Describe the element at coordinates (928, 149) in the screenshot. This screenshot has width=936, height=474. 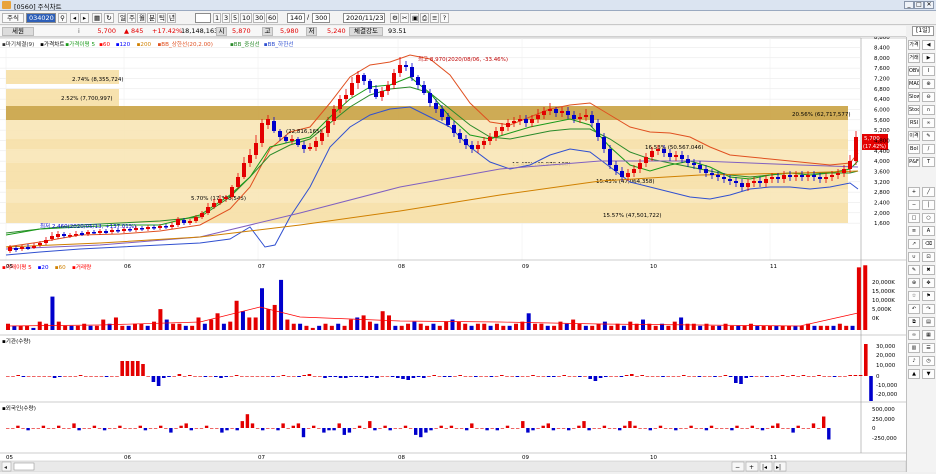
I see `side-button-8b: /` at that location.